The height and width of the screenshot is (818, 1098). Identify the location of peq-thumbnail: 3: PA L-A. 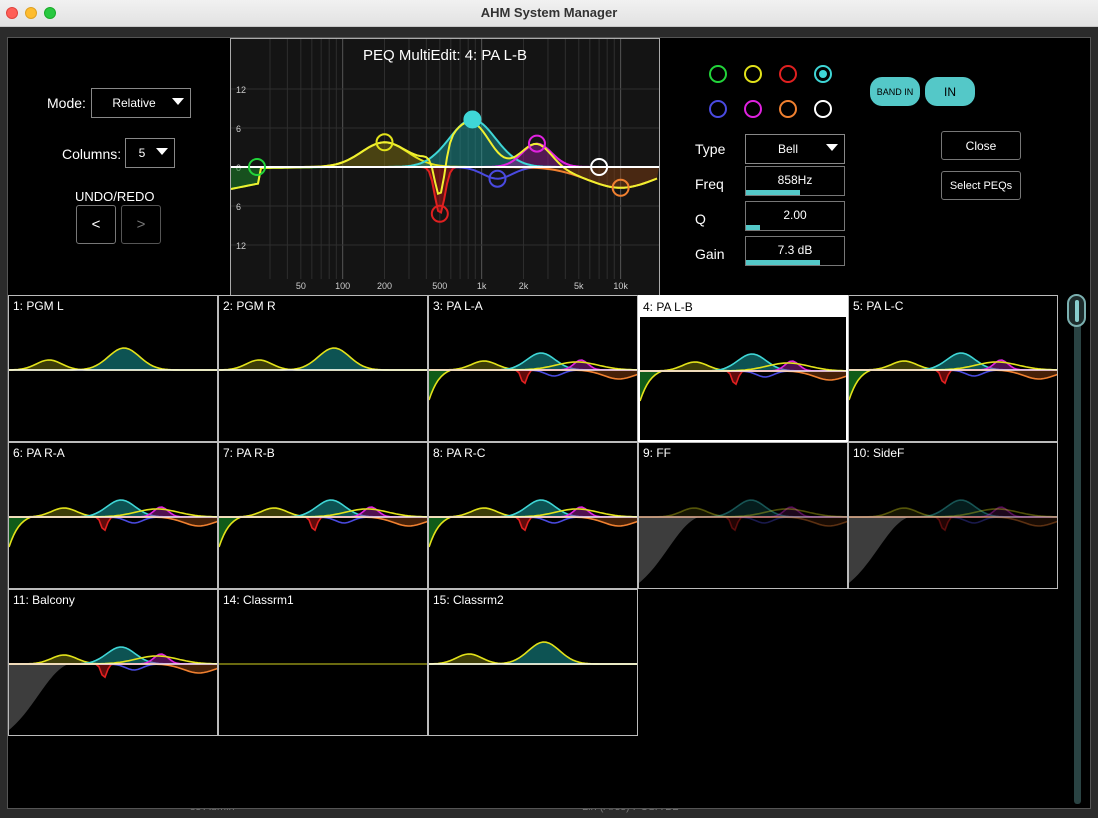
(533, 368).